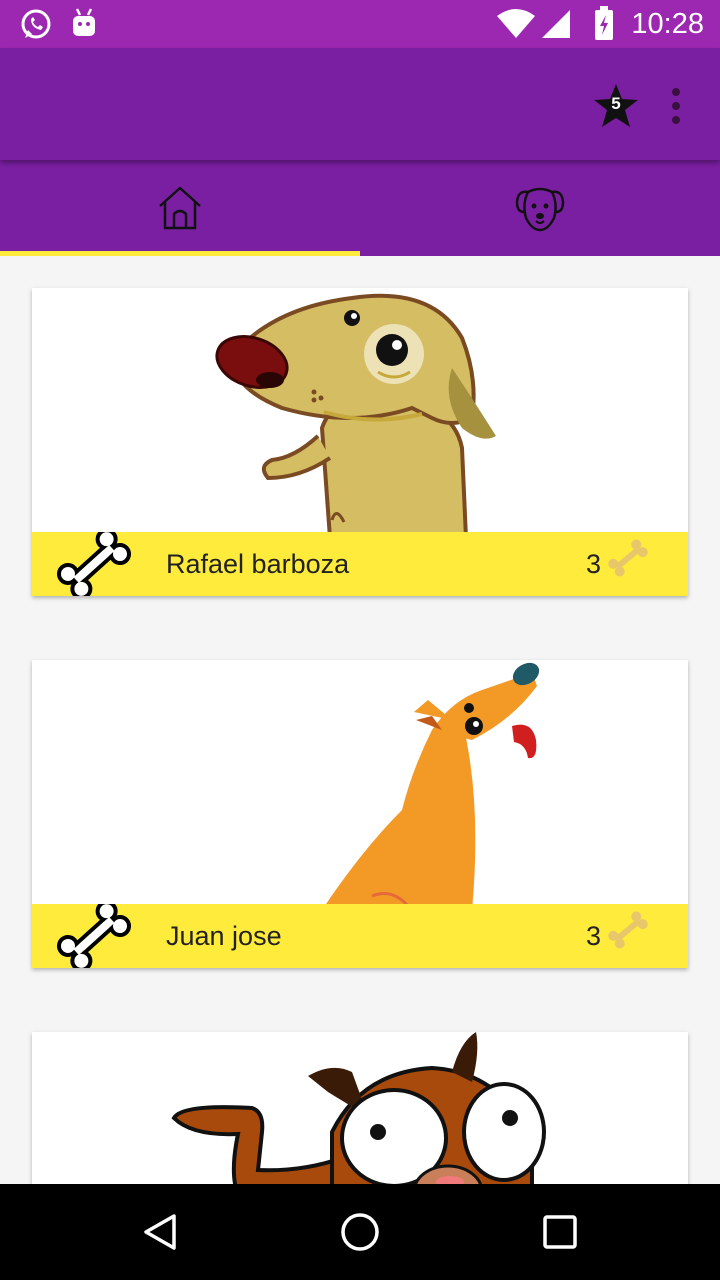 Image resolution: width=720 pixels, height=1280 pixels. What do you see at coordinates (516, 26) in the screenshot?
I see `wifi-icon` at bounding box center [516, 26].